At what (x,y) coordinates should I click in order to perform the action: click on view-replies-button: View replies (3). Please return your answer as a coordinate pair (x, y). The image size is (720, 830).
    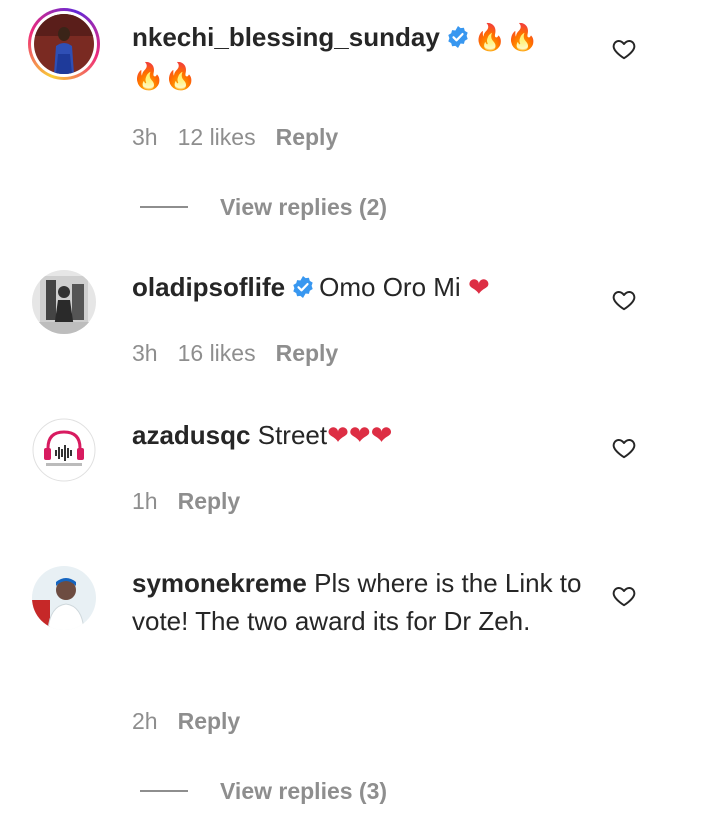
    Looking at the image, I should click on (263, 791).